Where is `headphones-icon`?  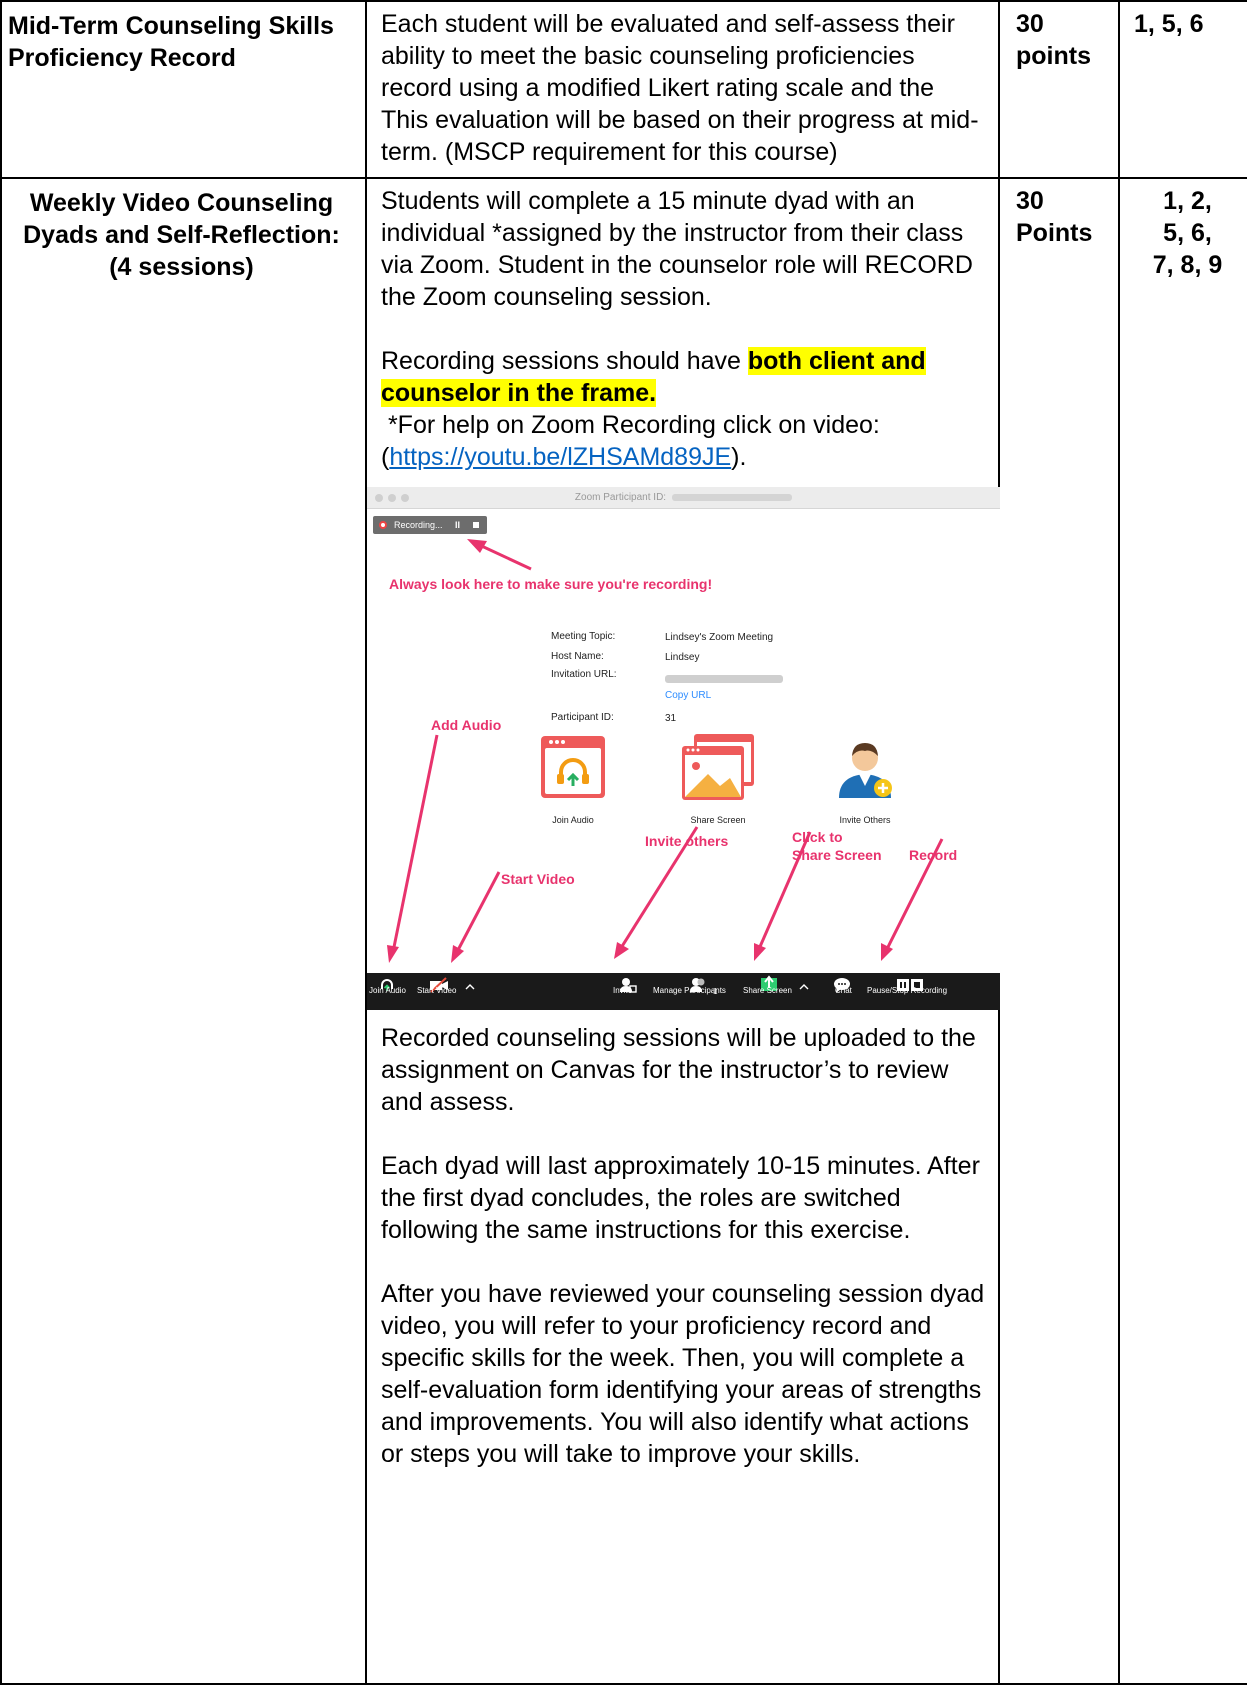
headphones-icon is located at coordinates (573, 767).